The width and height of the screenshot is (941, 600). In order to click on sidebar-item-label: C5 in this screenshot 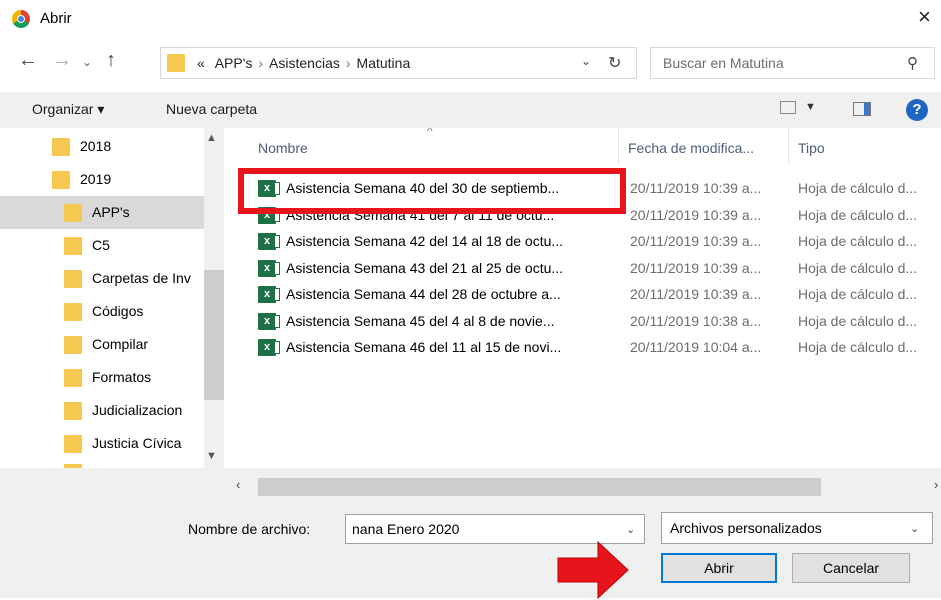, I will do `click(101, 245)`.